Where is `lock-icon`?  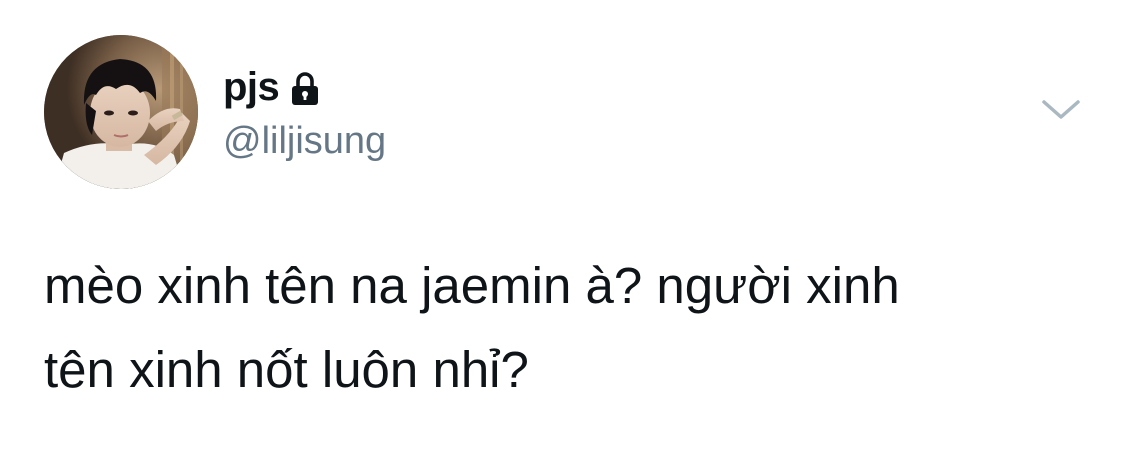 lock-icon is located at coordinates (305, 89).